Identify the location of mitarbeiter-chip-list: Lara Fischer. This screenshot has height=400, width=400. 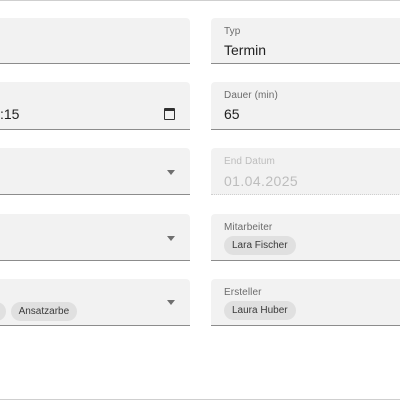
(260, 245).